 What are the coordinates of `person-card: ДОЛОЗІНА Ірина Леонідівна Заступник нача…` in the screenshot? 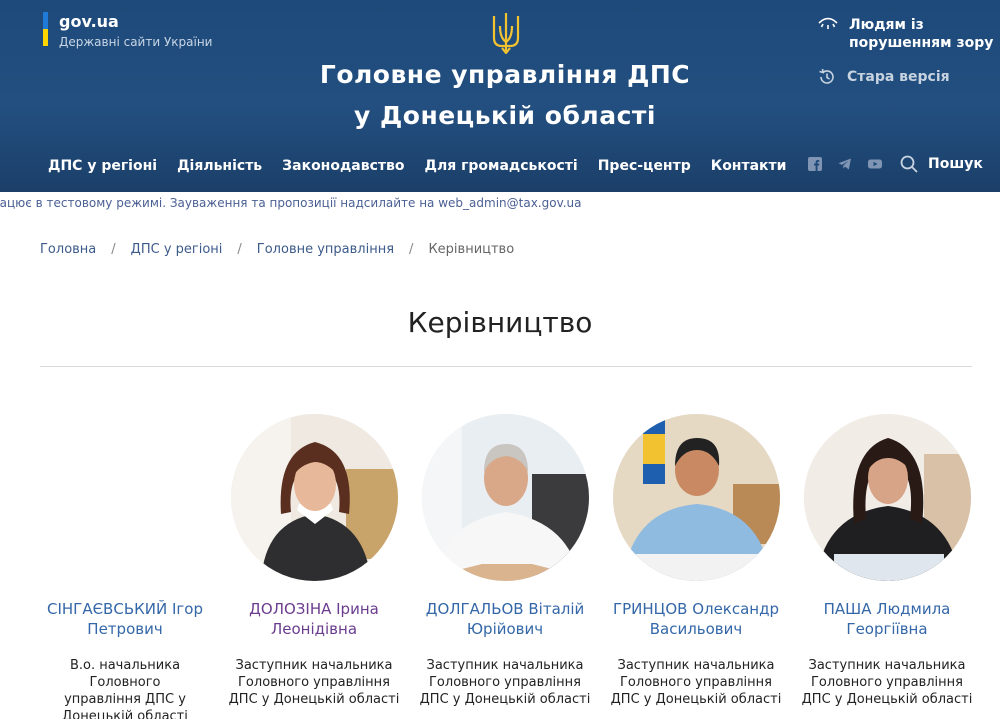 It's located at (314, 561).